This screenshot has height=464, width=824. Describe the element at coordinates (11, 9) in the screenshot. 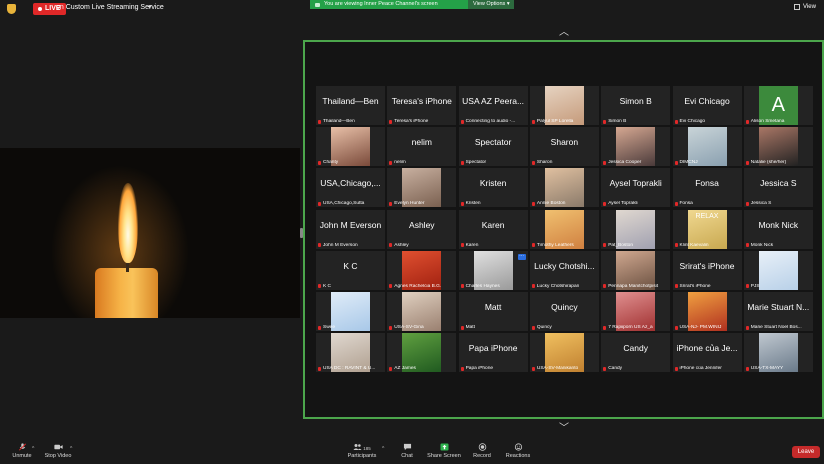

I see `security-shield-icon` at that location.